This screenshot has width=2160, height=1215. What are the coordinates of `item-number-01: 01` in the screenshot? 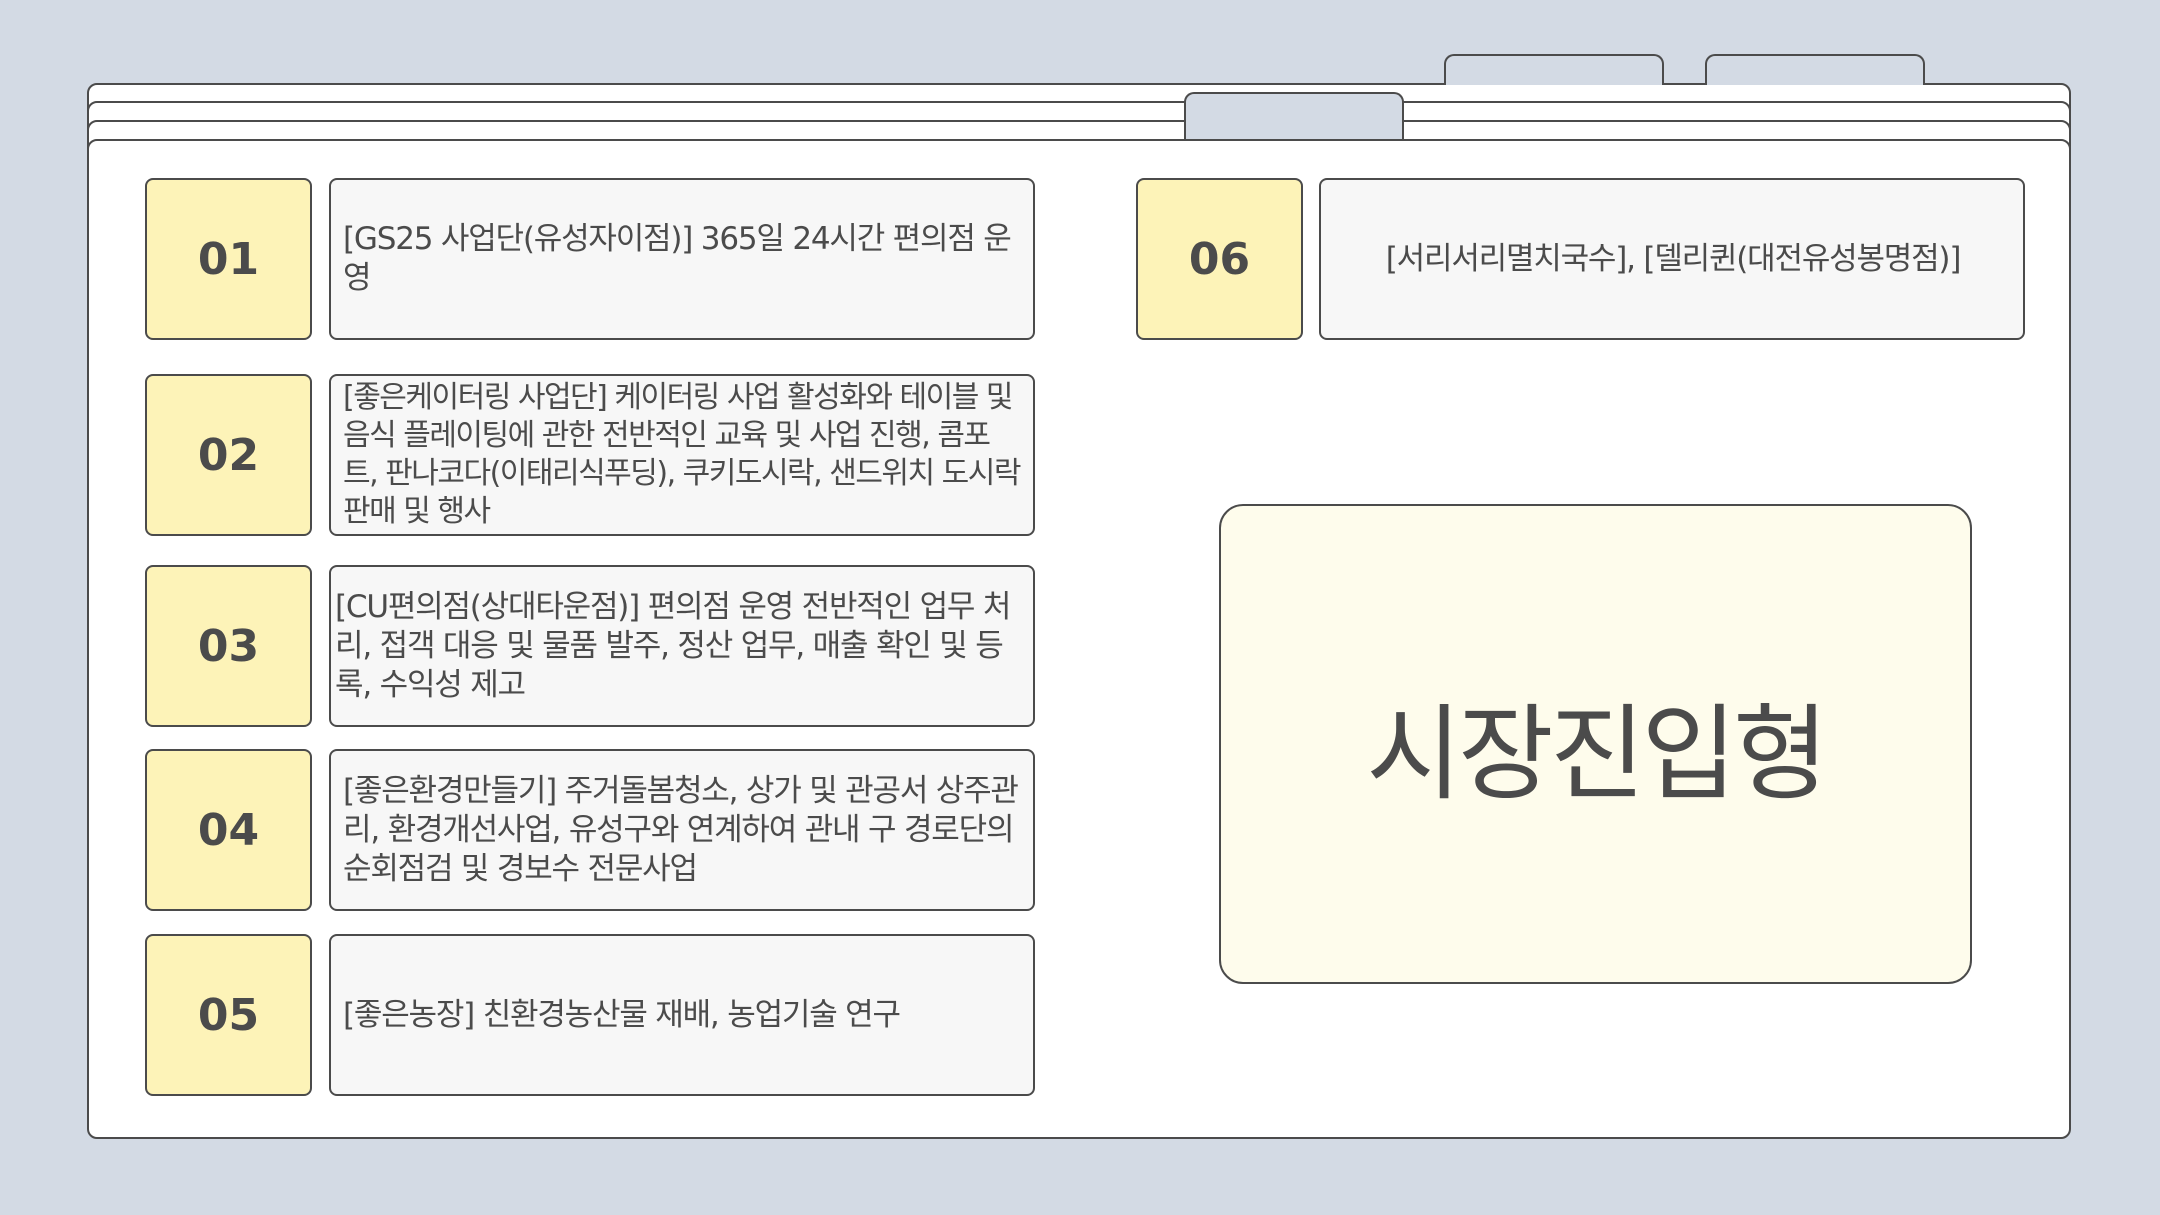 It's located at (228, 259).